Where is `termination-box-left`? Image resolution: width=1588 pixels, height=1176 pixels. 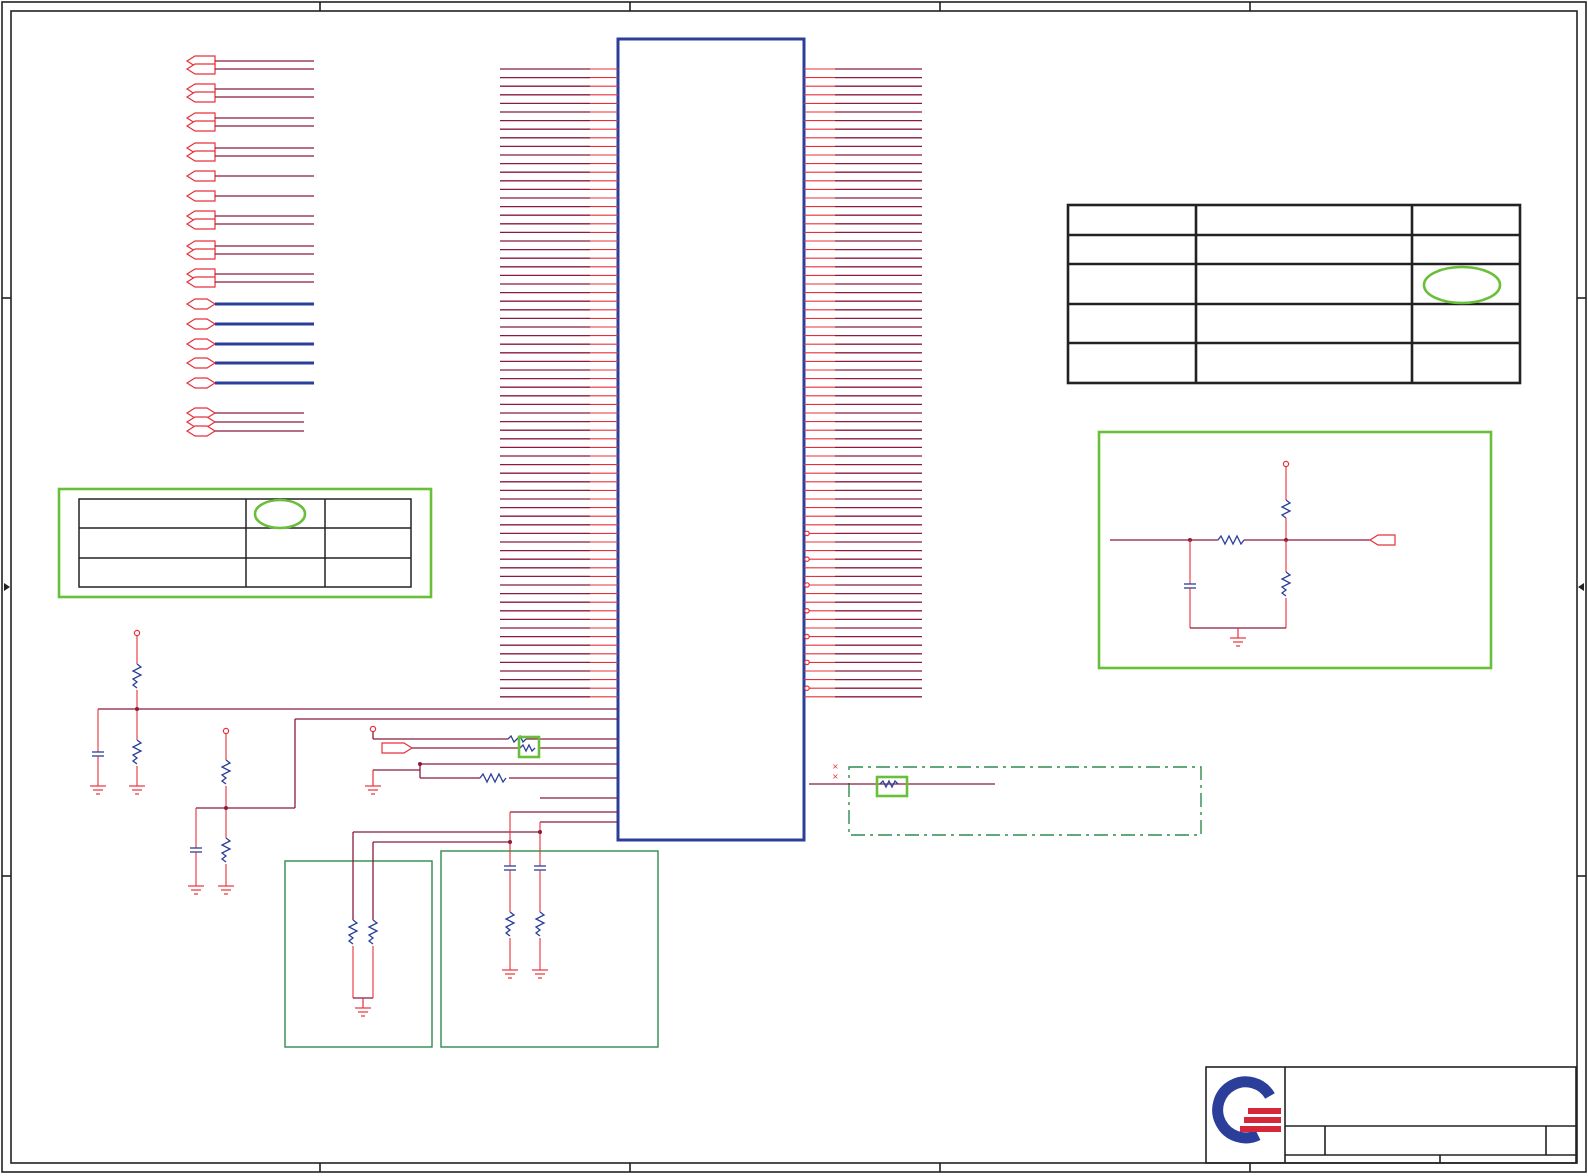
termination-box-left is located at coordinates (412, 939).